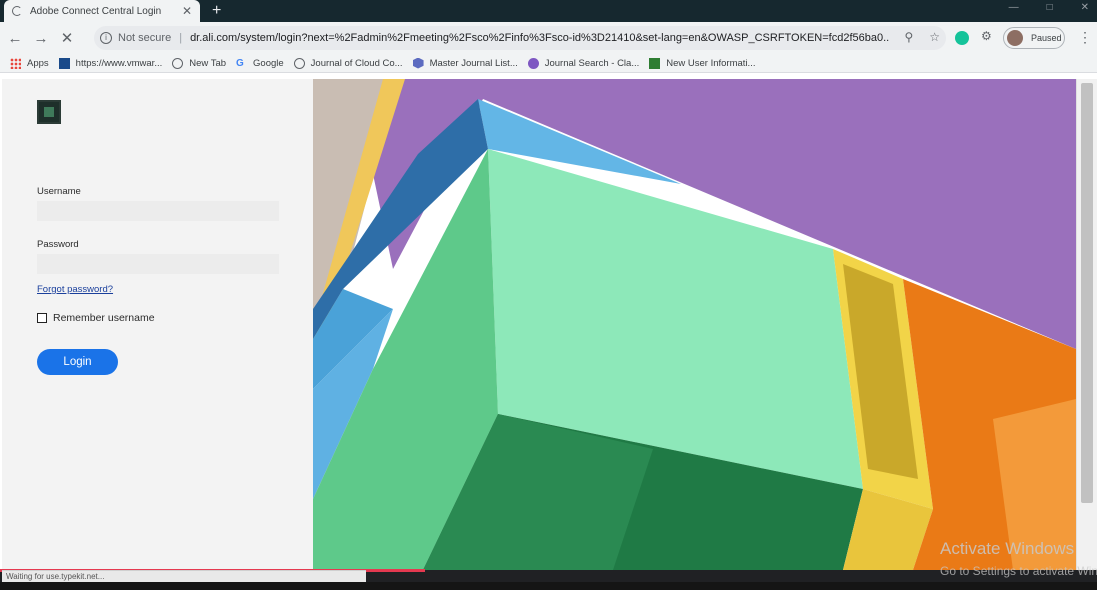 Image resolution: width=1097 pixels, height=590 pixels. I want to click on bookmark-google: G Google, so click(260, 63).